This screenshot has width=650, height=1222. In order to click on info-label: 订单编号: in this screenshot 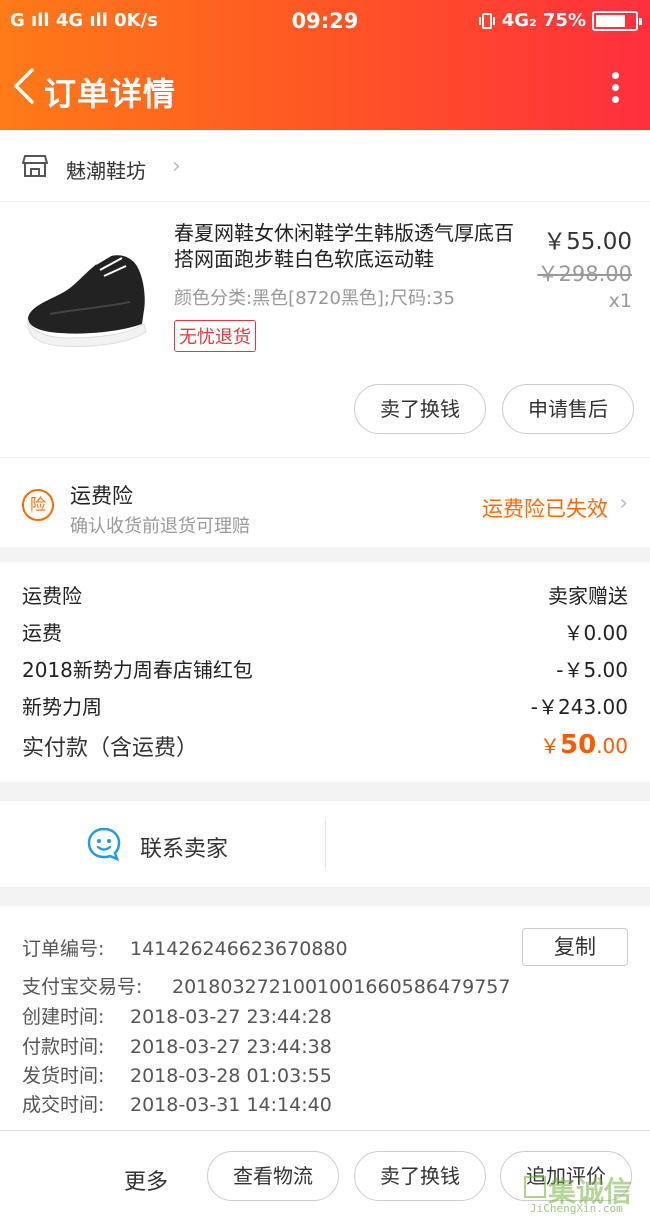, I will do `click(63, 949)`.